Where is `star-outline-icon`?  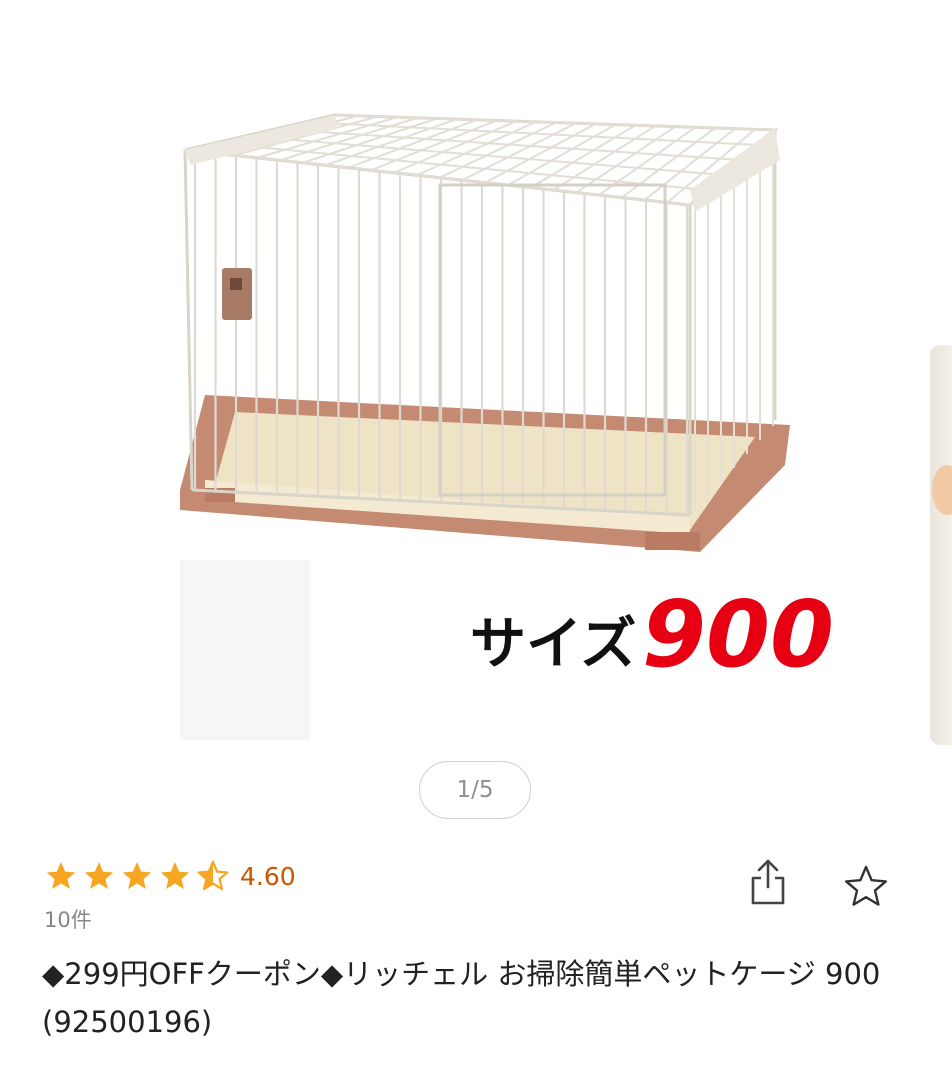 star-outline-icon is located at coordinates (866, 885).